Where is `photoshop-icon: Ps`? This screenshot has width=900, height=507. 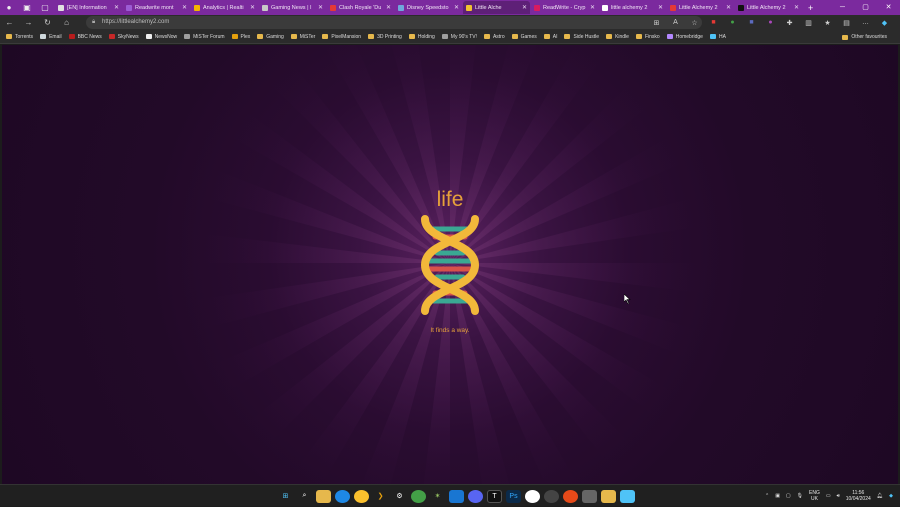
photoshop-icon: Ps is located at coordinates (513, 496).